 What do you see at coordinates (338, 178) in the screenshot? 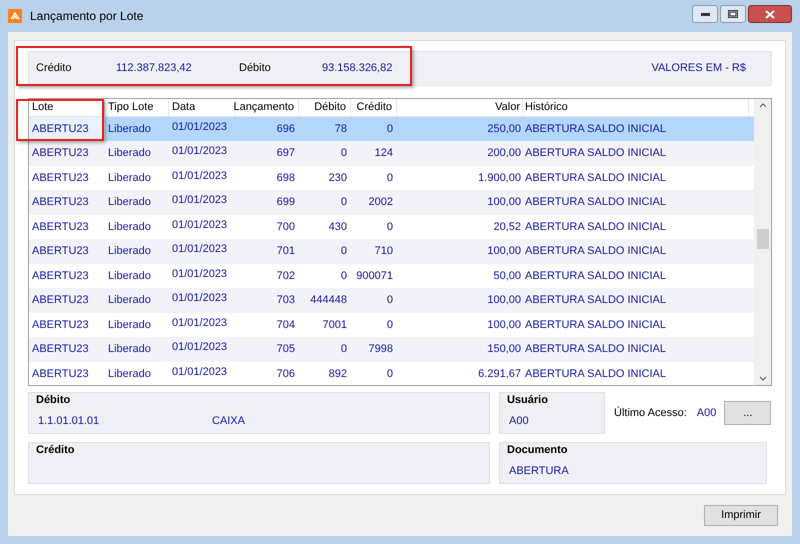
I see `table-cell-text: 230` at bounding box center [338, 178].